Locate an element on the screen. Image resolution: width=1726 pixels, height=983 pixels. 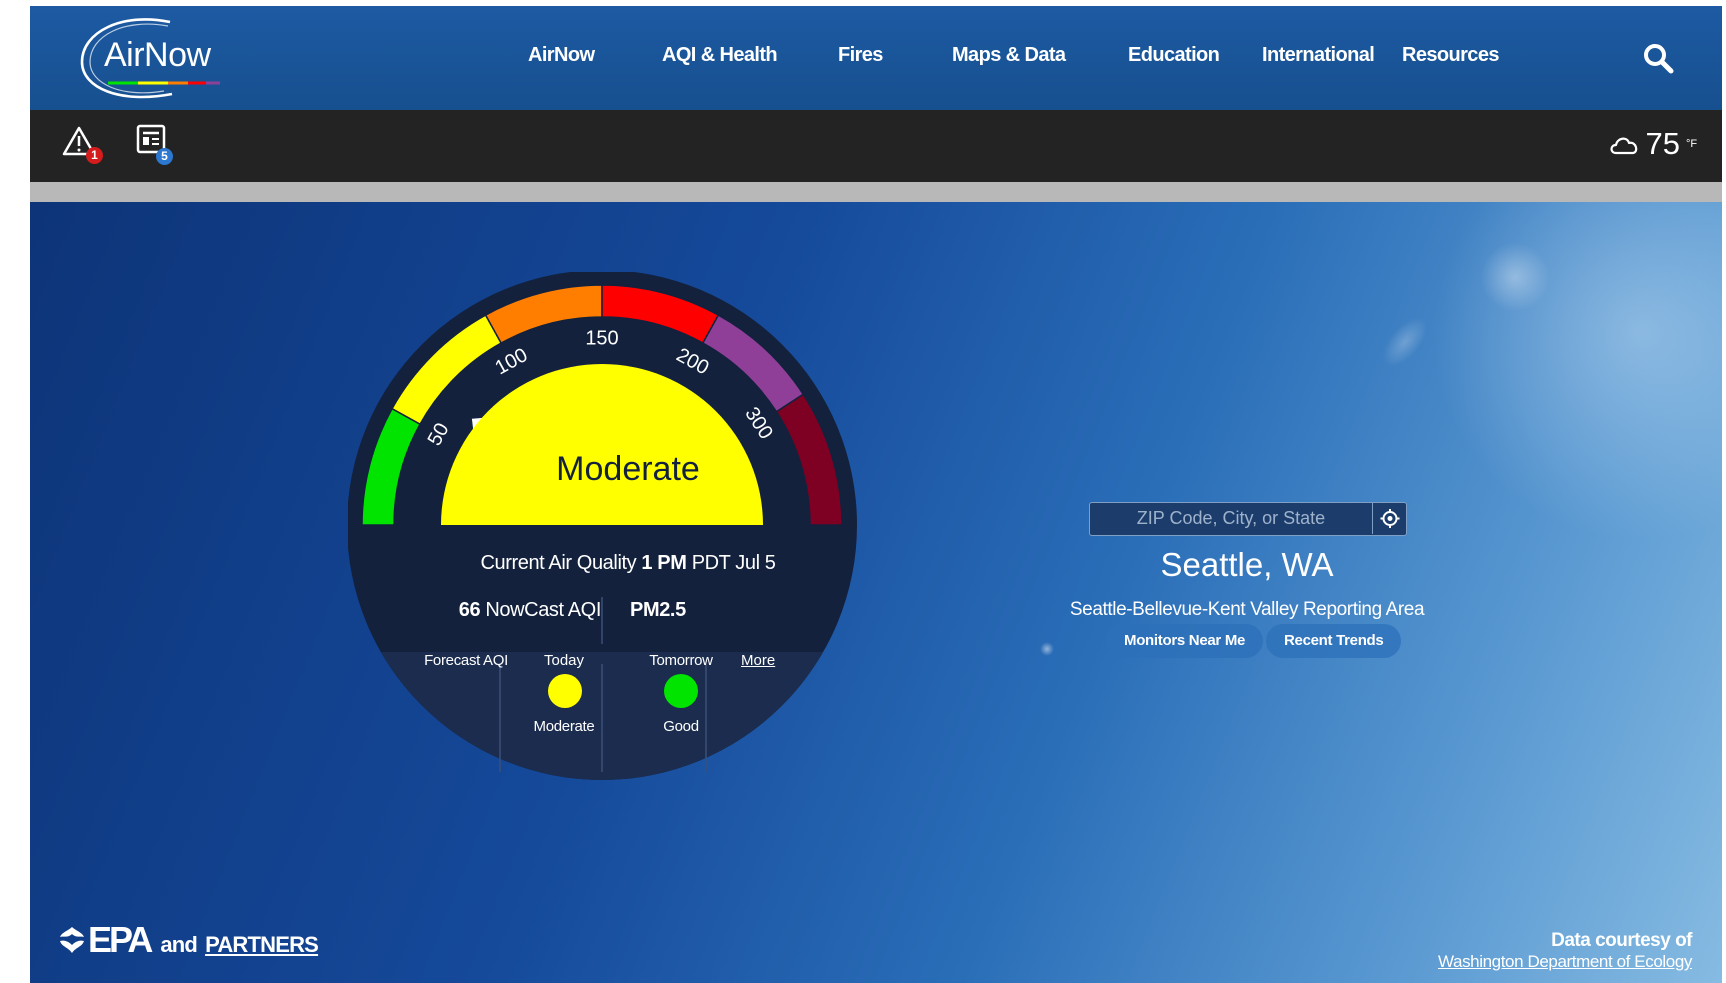
nowcast-aqi: 66 NowCast AQI is located at coordinates (525, 610).